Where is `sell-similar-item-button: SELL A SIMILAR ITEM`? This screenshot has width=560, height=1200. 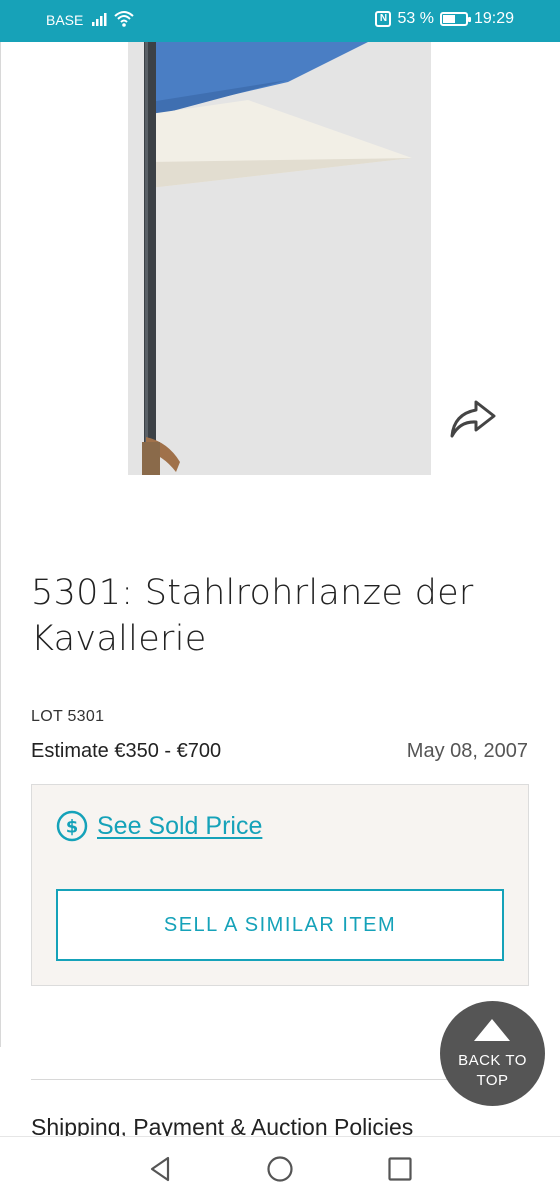 sell-similar-item-button: SELL A SIMILAR ITEM is located at coordinates (280, 925).